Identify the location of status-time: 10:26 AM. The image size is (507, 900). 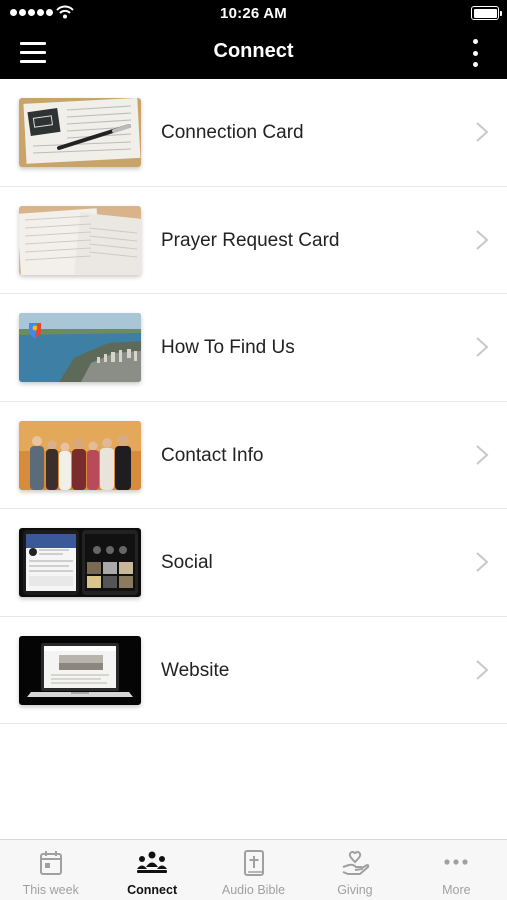
(253, 13).